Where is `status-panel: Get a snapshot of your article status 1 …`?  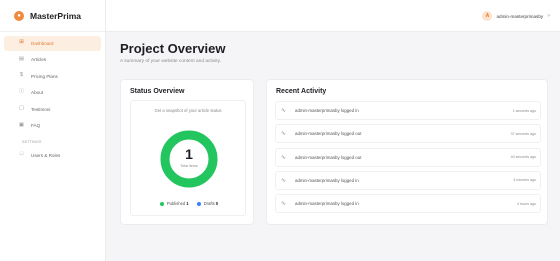
status-panel: Get a snapshot of your article status 1 … is located at coordinates (188, 158).